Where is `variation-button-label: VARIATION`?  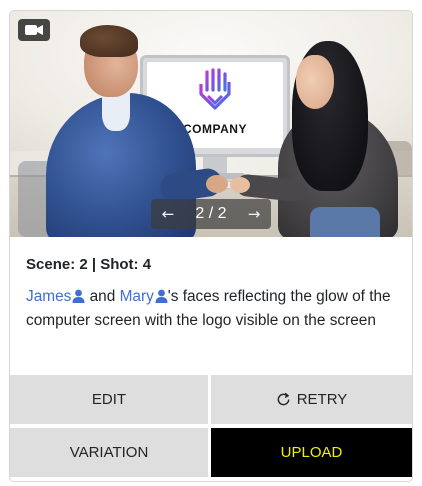 variation-button-label: VARIATION is located at coordinates (109, 452).